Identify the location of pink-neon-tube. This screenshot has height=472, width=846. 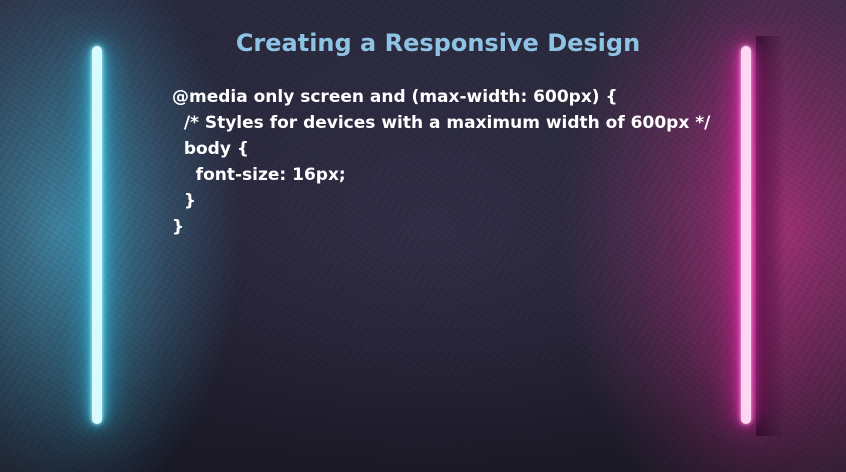
(746, 235).